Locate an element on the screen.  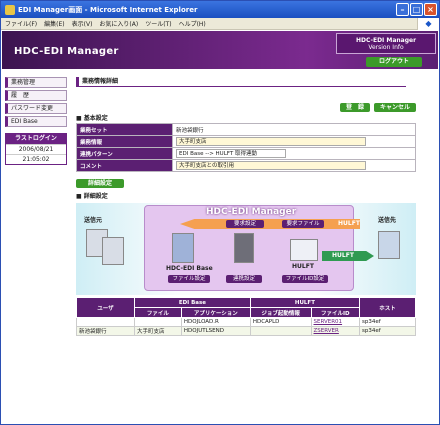
maximize-button: □ is located at coordinates (416, 9).